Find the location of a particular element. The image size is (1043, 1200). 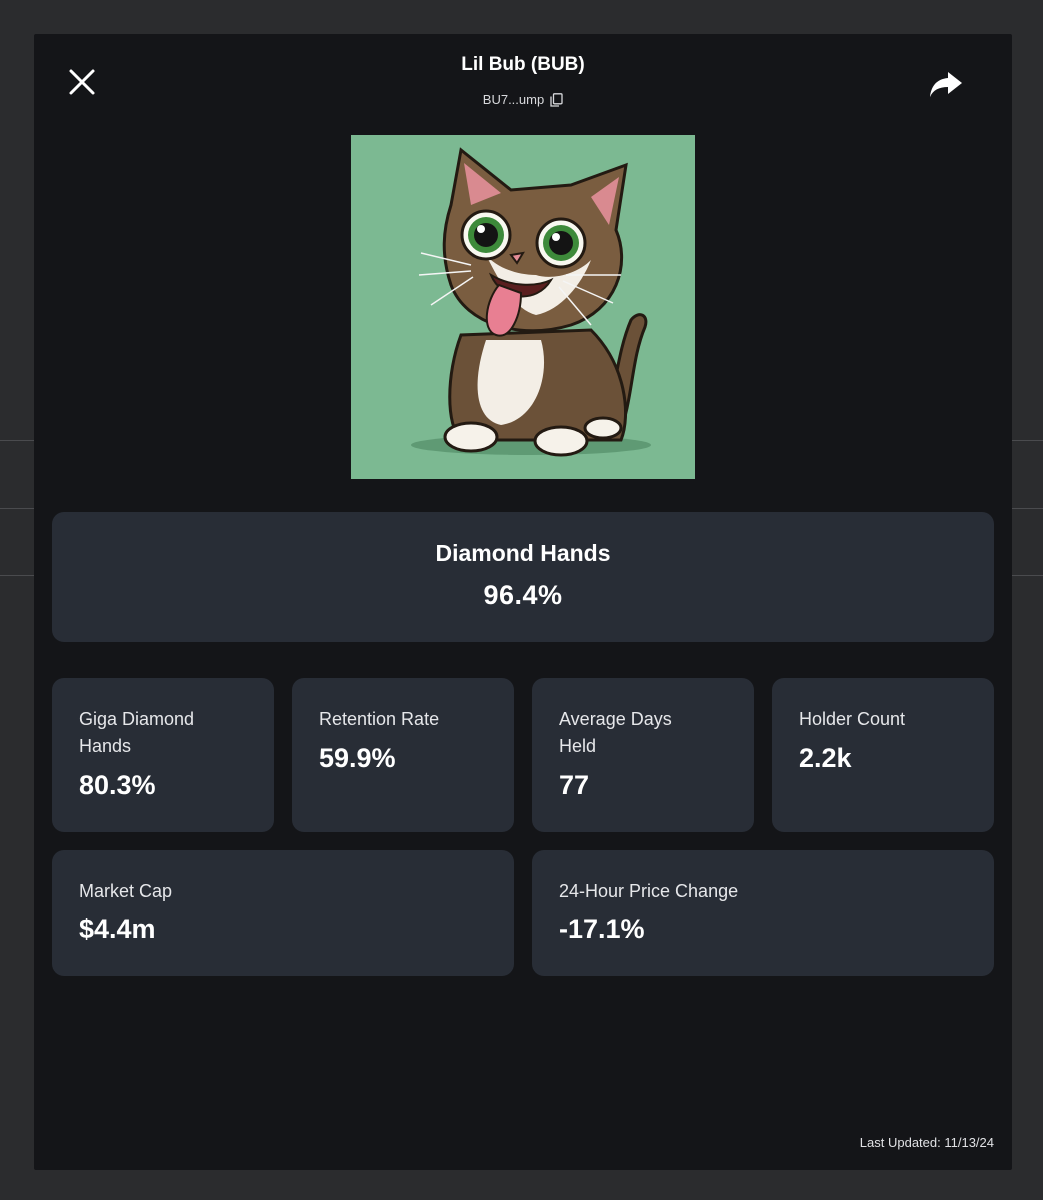

token-address: BU7...ump is located at coordinates (513, 99).